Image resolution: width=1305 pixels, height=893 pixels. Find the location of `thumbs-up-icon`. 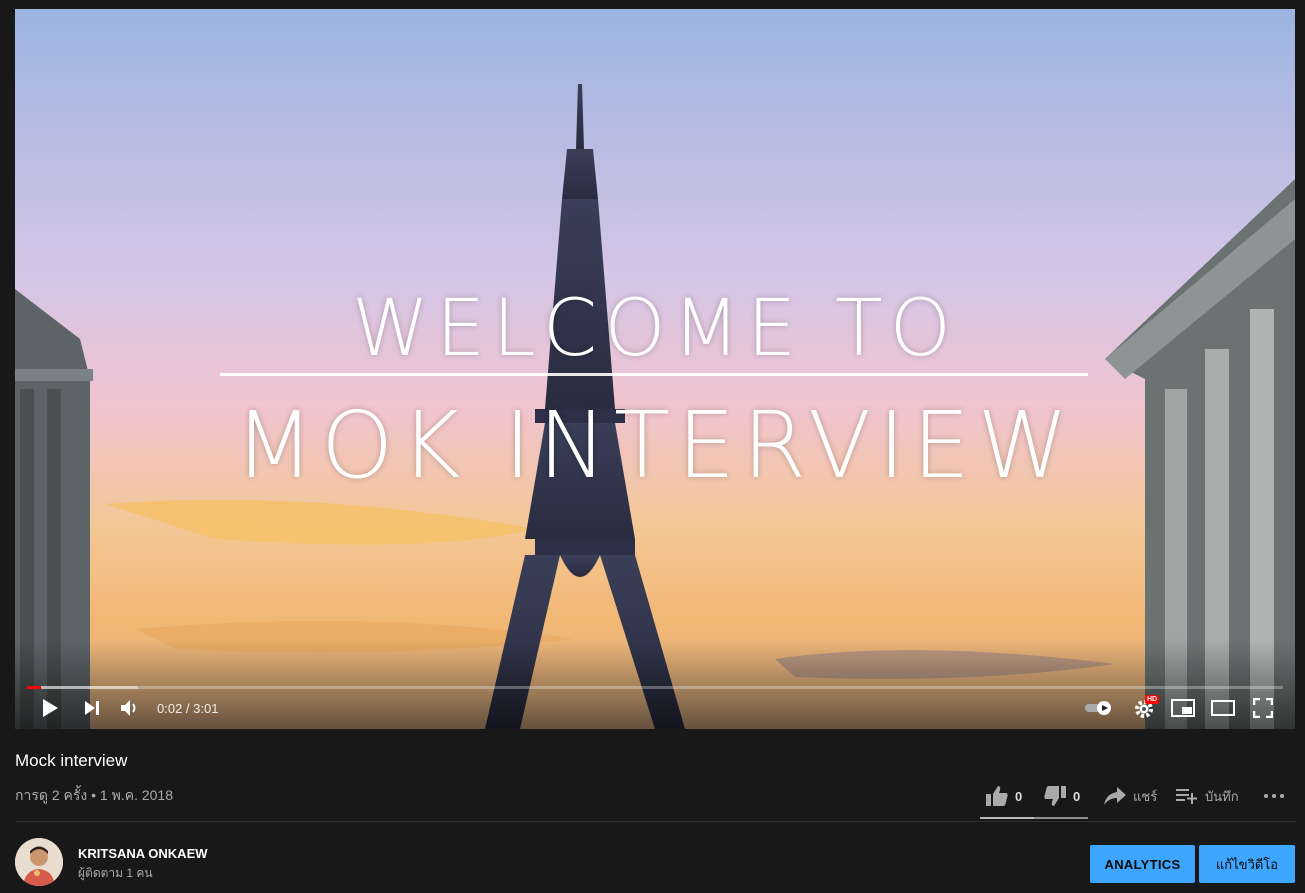

thumbs-up-icon is located at coordinates (997, 796).